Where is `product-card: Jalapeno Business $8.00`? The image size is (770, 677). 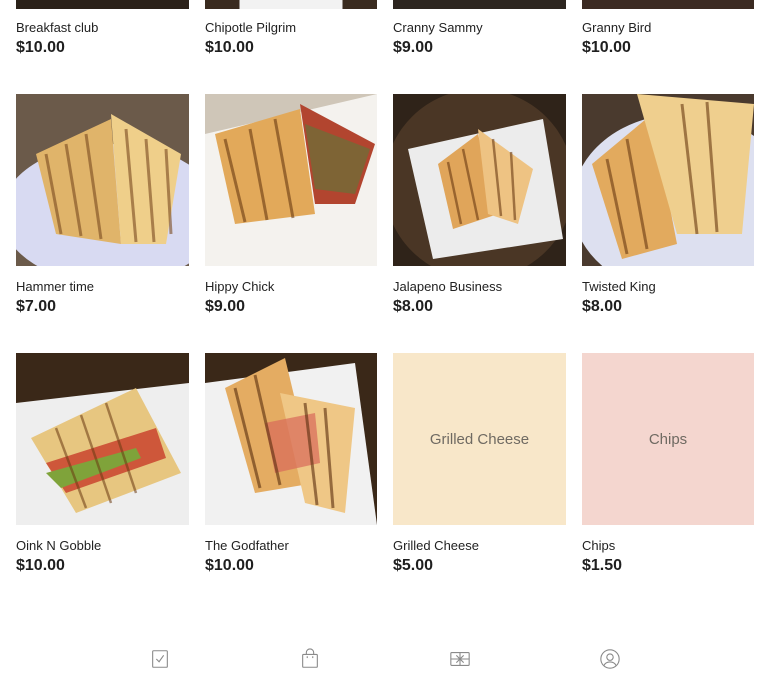 product-card: Jalapeno Business $8.00 is located at coordinates (479, 205).